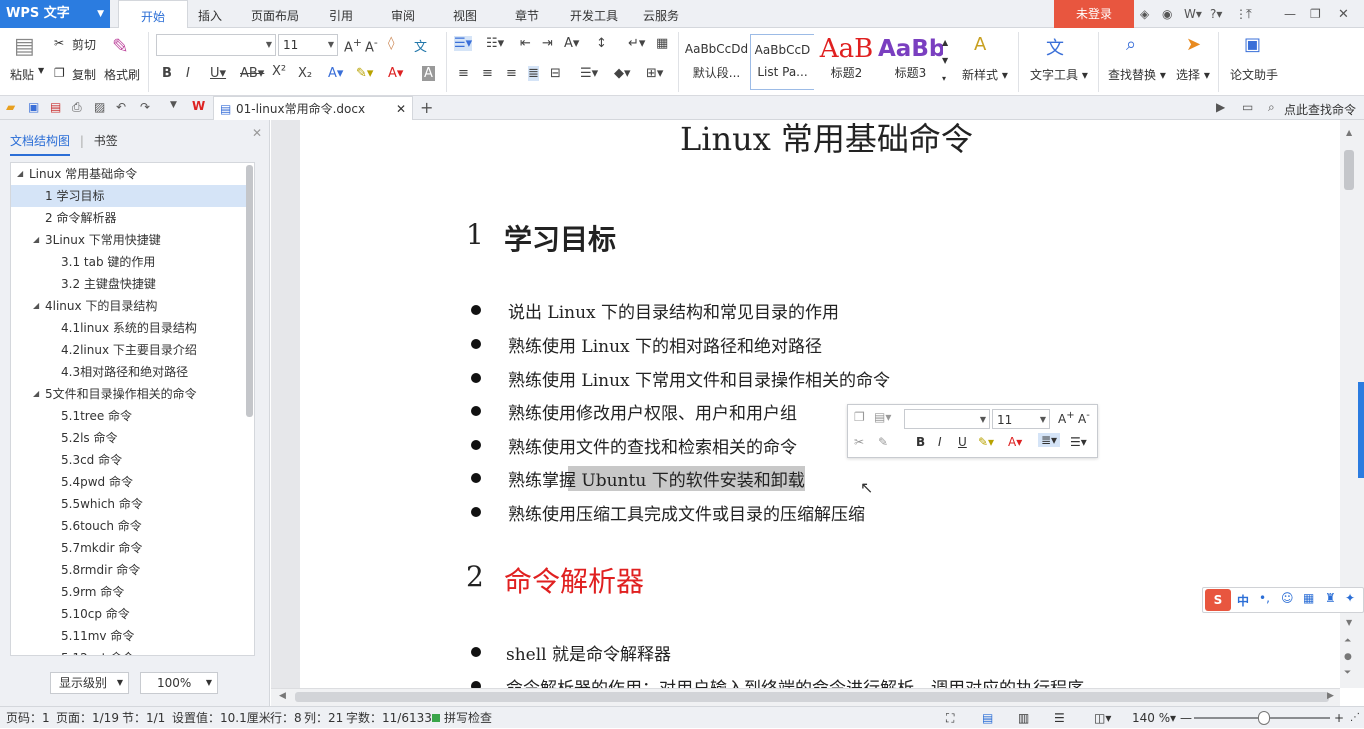 The image size is (1364, 729). I want to click on status-zoom: 140 %, so click(1151, 718).